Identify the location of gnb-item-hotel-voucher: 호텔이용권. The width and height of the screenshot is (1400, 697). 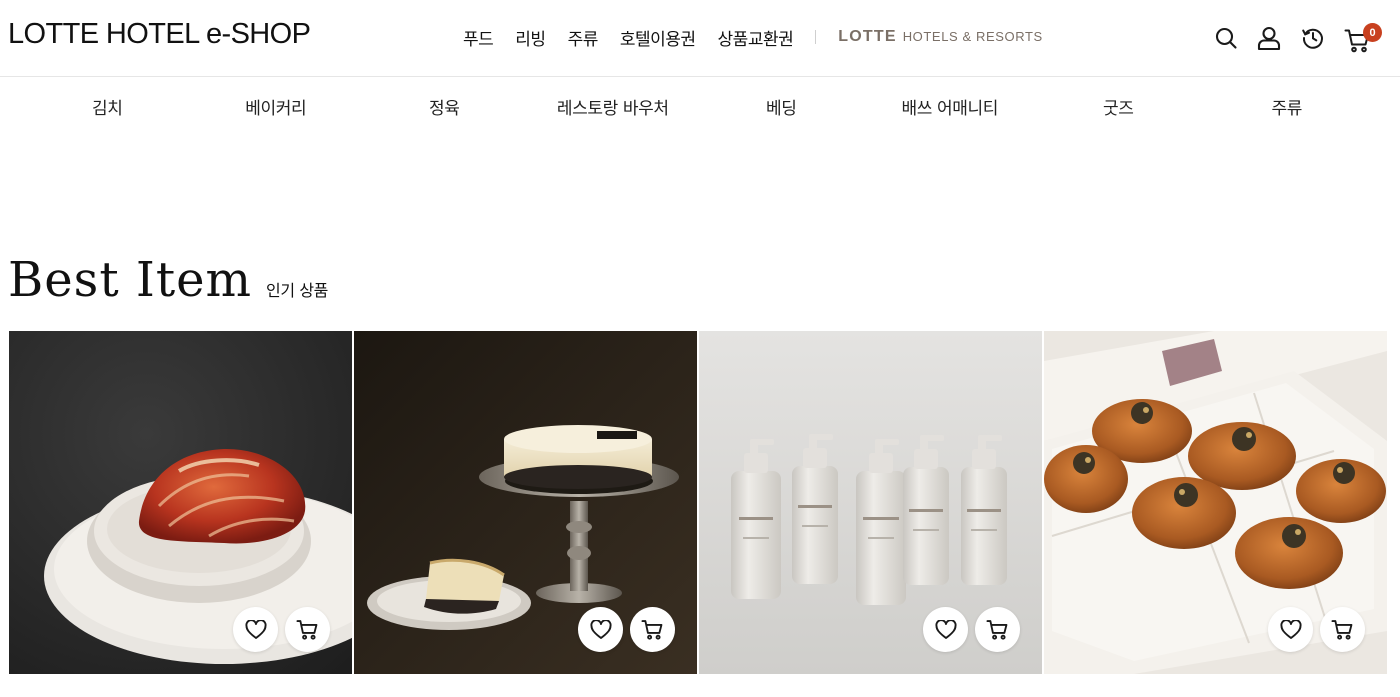
(658, 37).